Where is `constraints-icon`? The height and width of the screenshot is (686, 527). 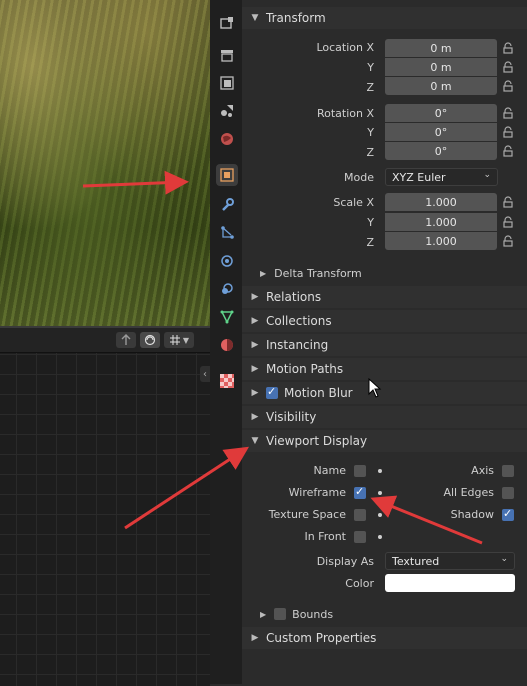
constraints-icon is located at coordinates (227, 289).